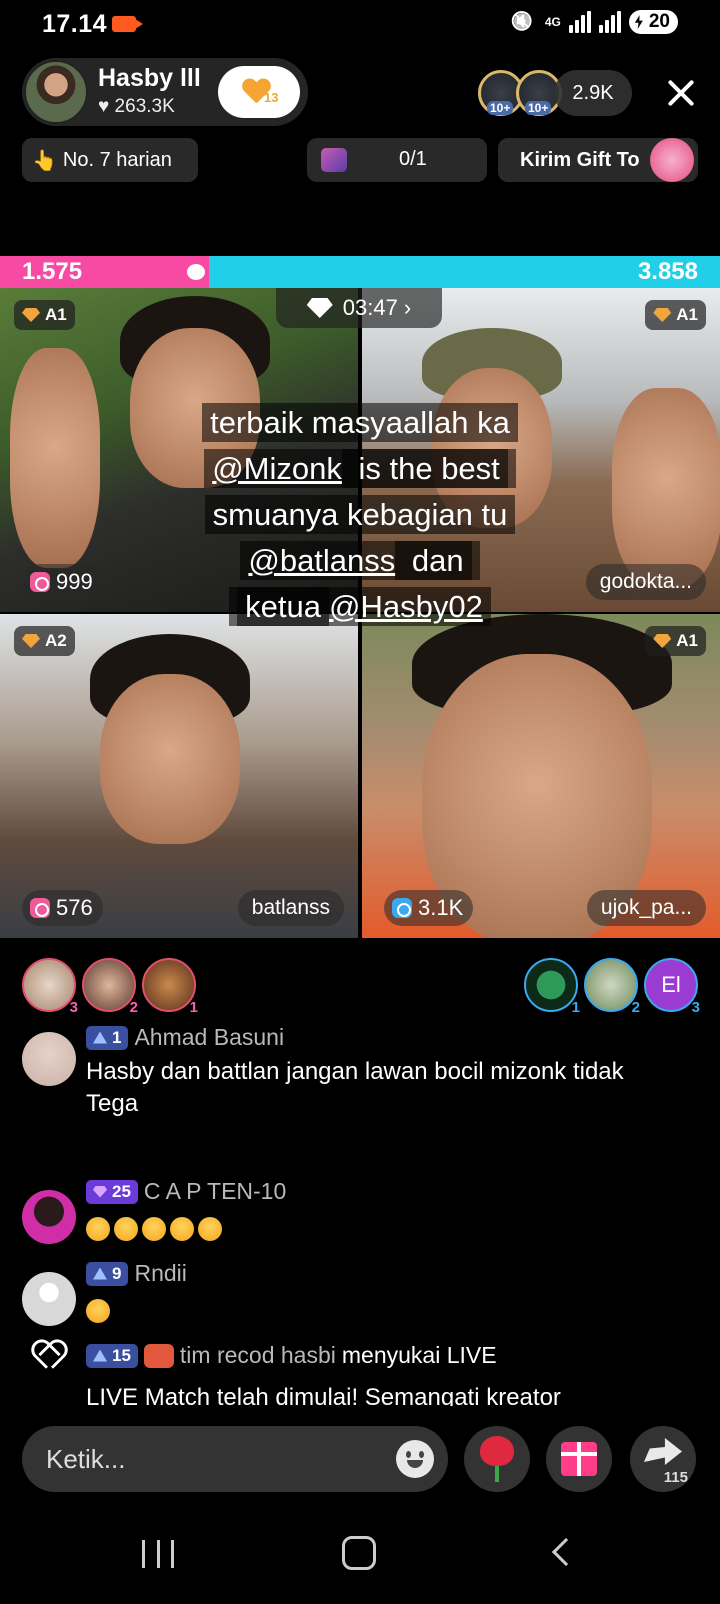 The height and width of the screenshot is (1604, 720). What do you see at coordinates (73, 1007) in the screenshot?
I see `gifter-rank: 3` at bounding box center [73, 1007].